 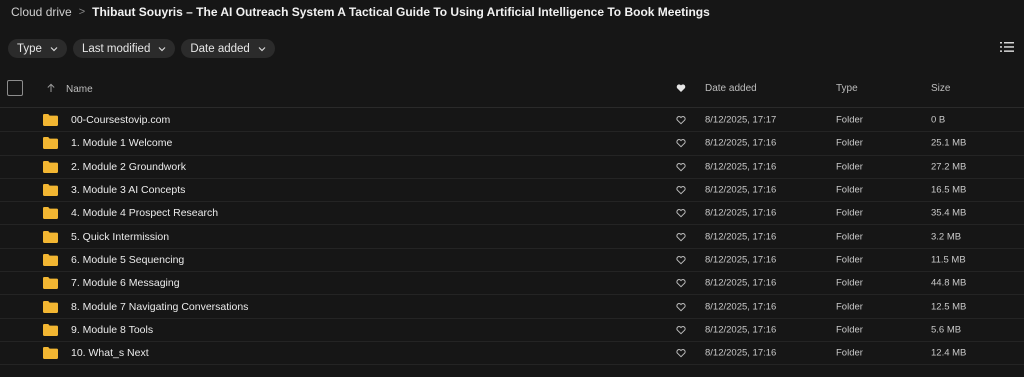 I want to click on filter-bar: Type Last modified Date added, so click(x=141, y=48).